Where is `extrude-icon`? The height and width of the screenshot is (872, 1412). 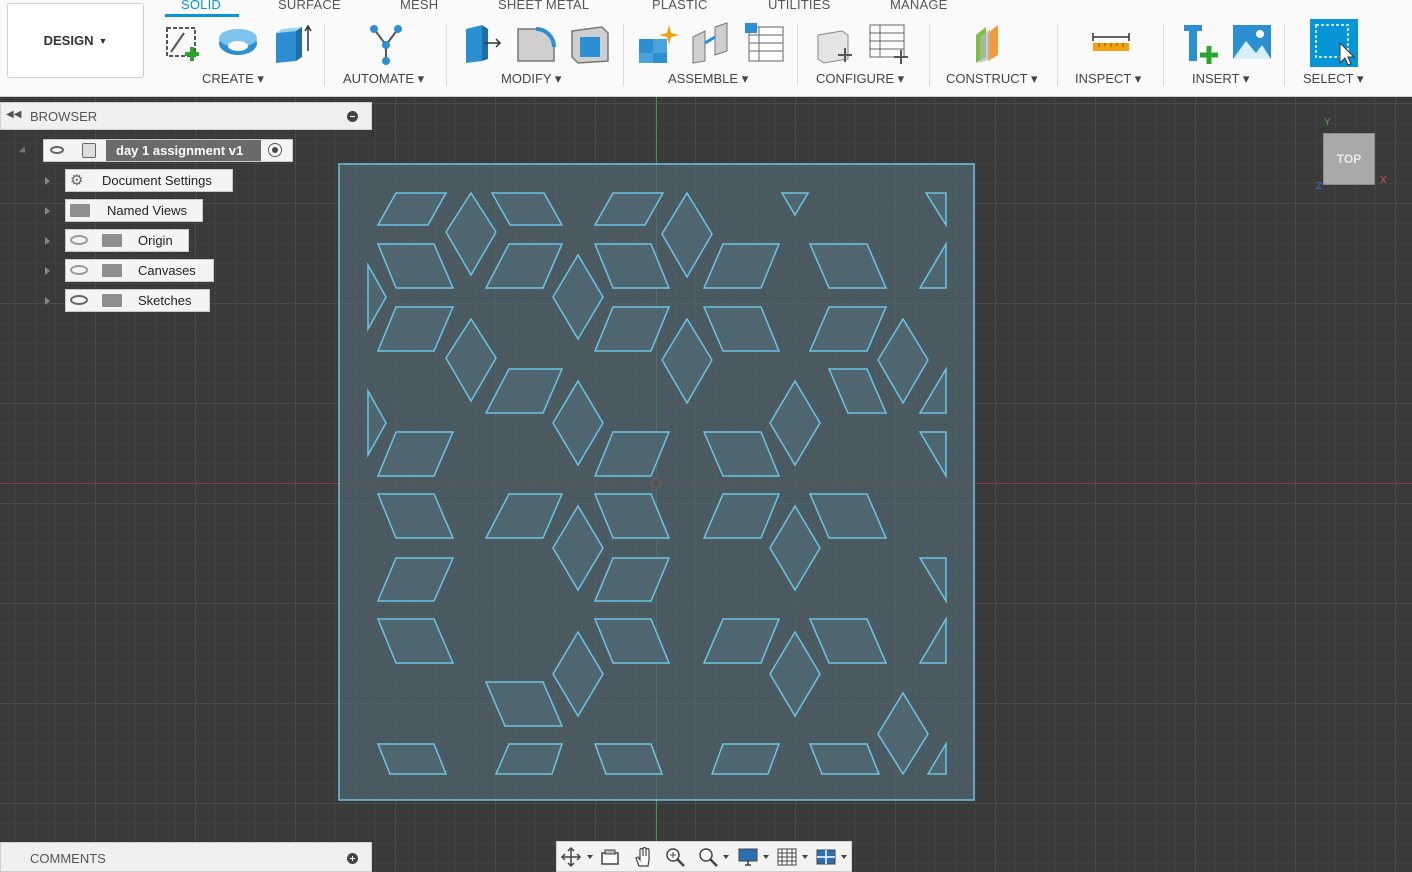 extrude-icon is located at coordinates (292, 43).